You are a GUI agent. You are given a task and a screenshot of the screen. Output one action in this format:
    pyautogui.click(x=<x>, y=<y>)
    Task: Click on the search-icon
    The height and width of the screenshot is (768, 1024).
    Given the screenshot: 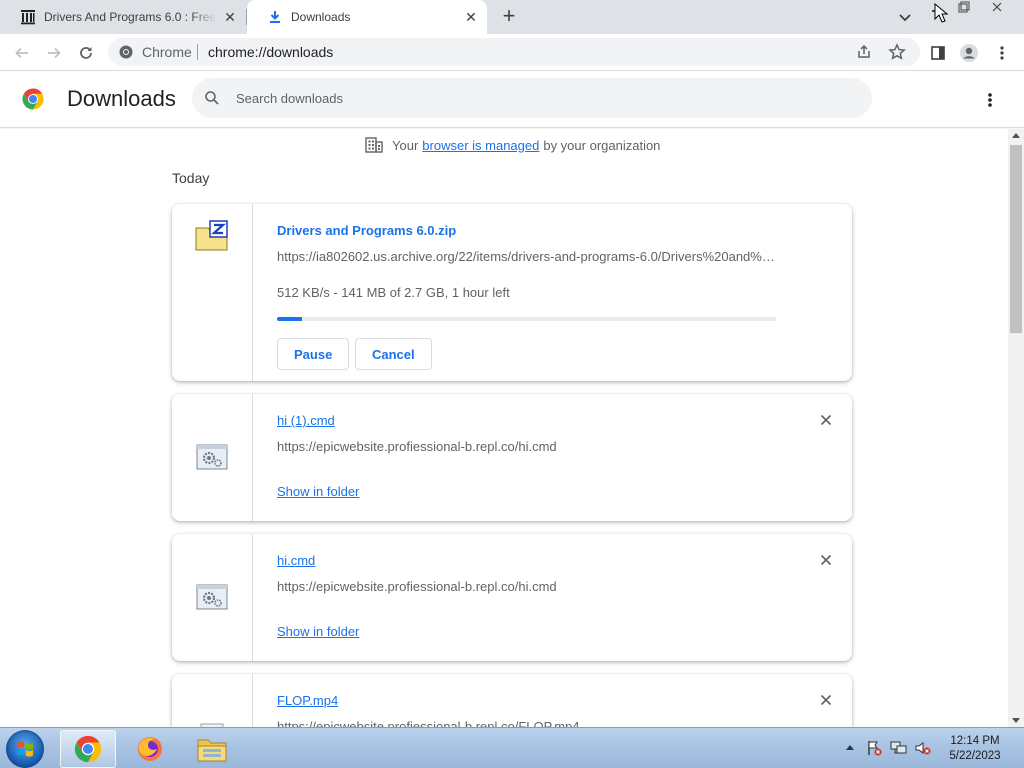 What is the action you would take?
    pyautogui.click(x=212, y=100)
    